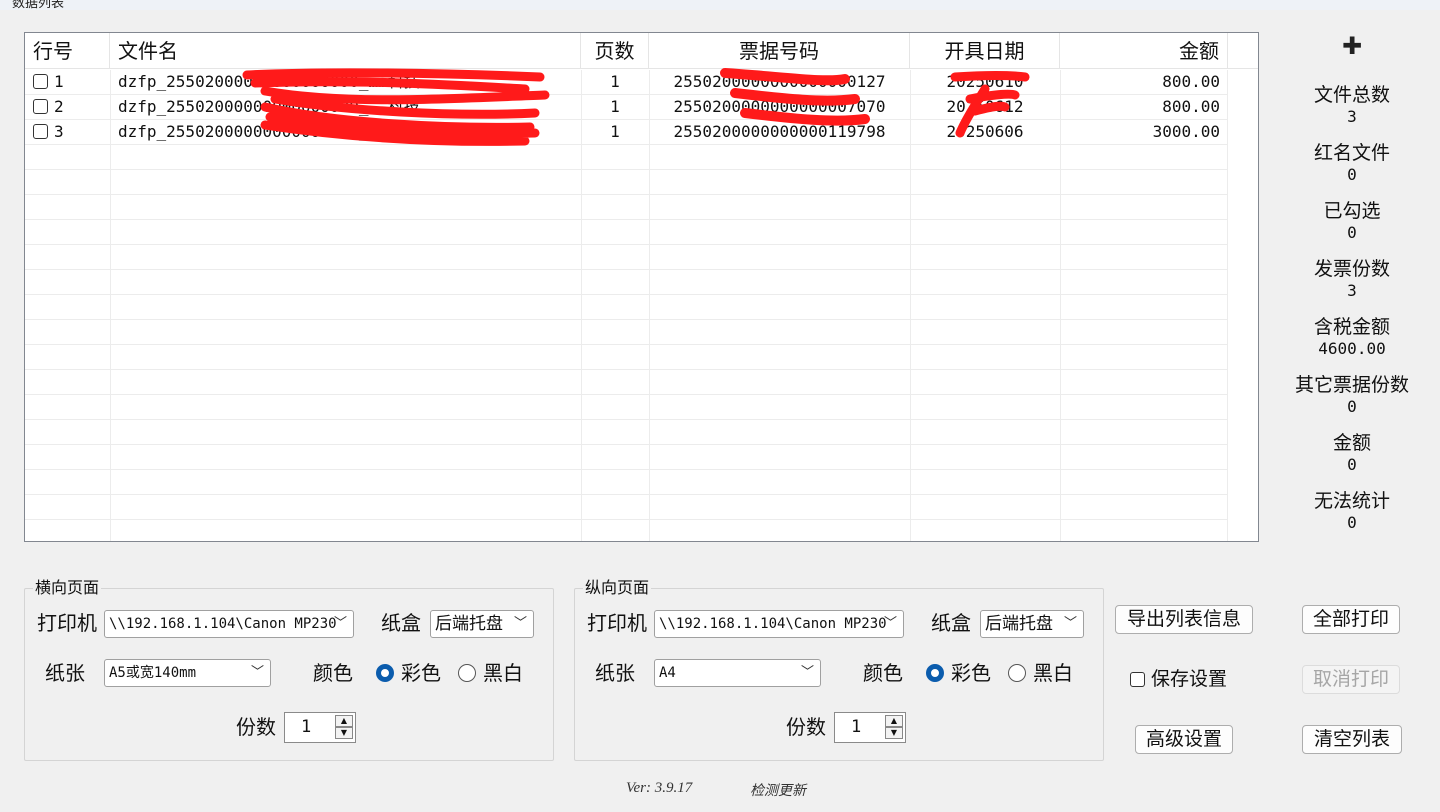  Describe the element at coordinates (1351, 327) in the screenshot. I see `stat-label: 含税金额` at that location.